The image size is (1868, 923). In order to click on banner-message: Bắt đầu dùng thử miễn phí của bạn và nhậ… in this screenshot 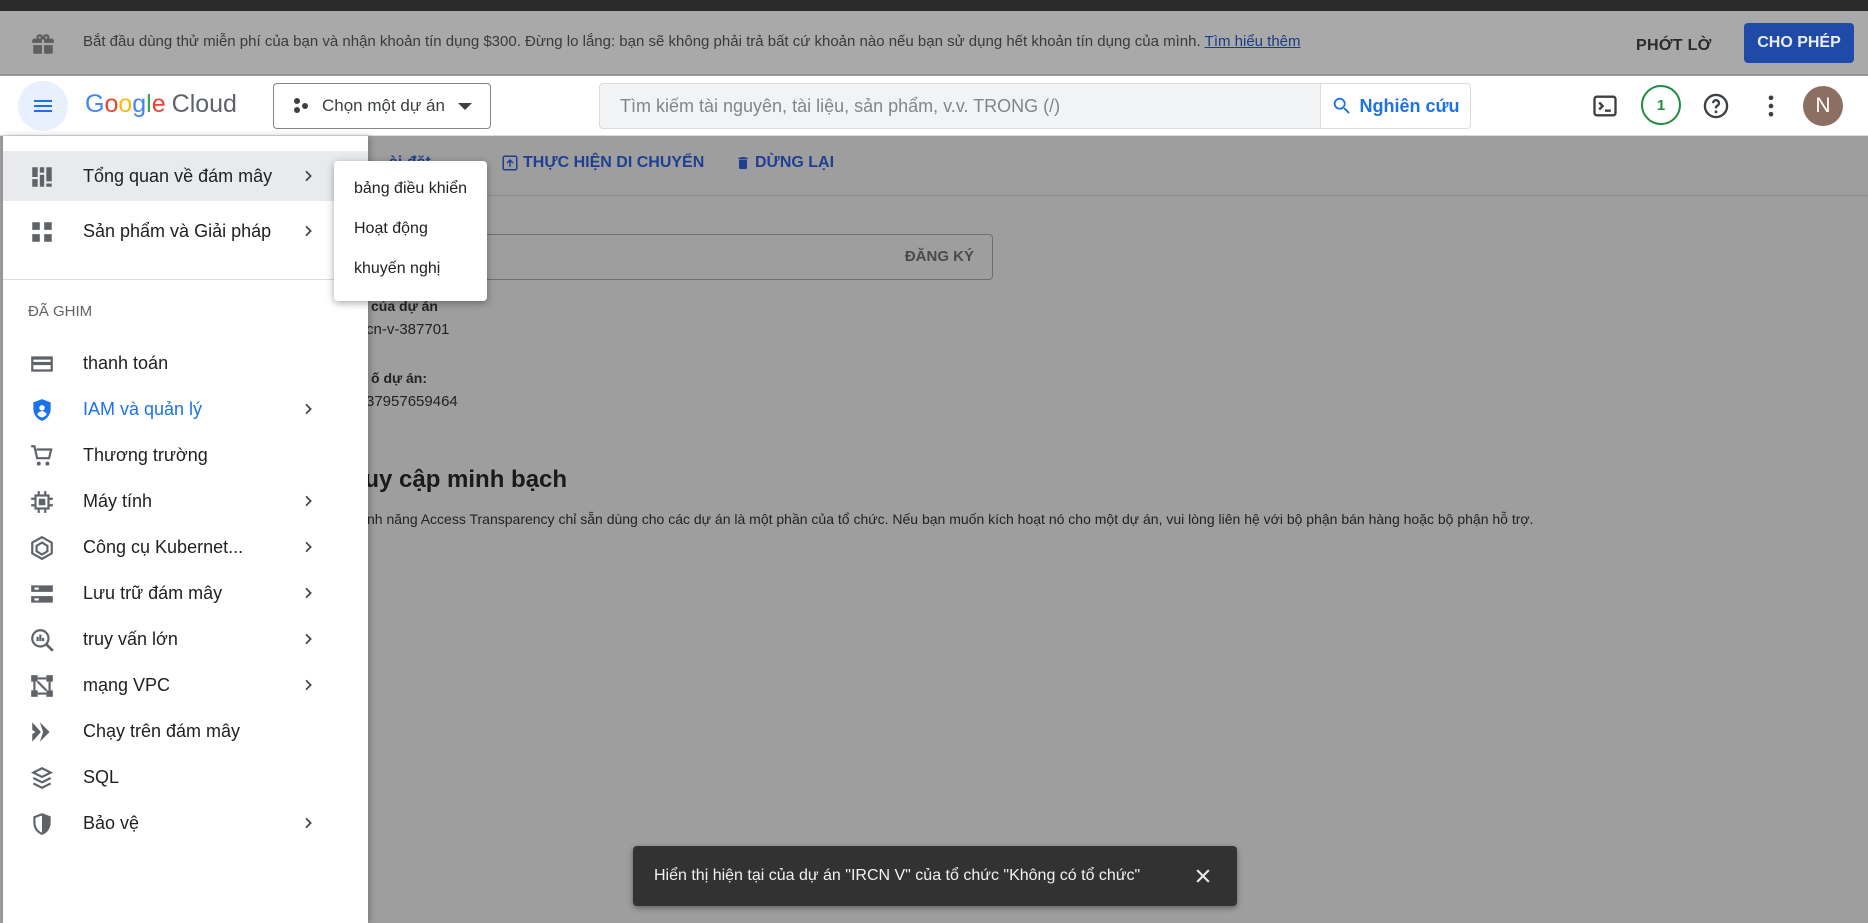, I will do `click(692, 41)`.